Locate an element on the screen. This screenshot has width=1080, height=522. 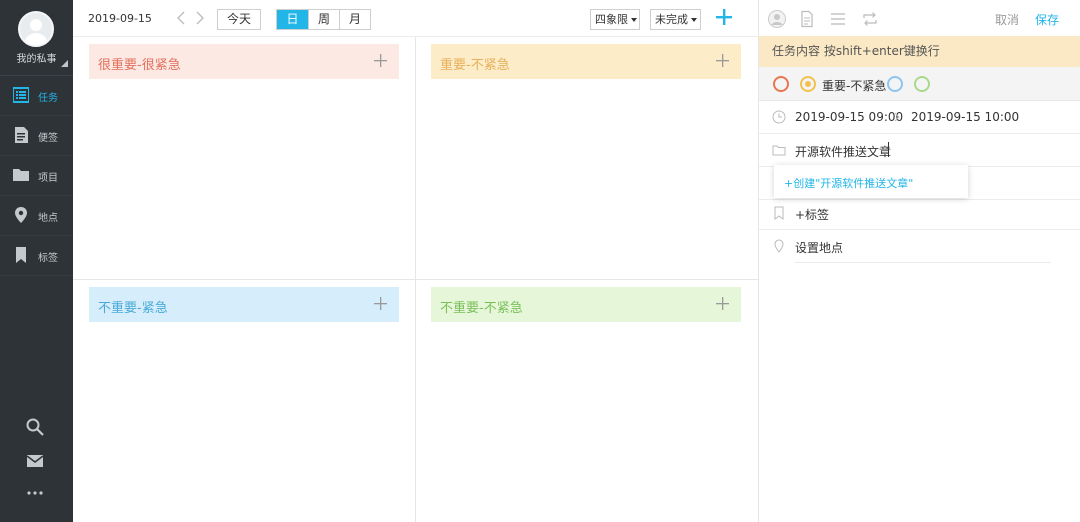
sidebar-item-tags: 标签 is located at coordinates (36, 256).